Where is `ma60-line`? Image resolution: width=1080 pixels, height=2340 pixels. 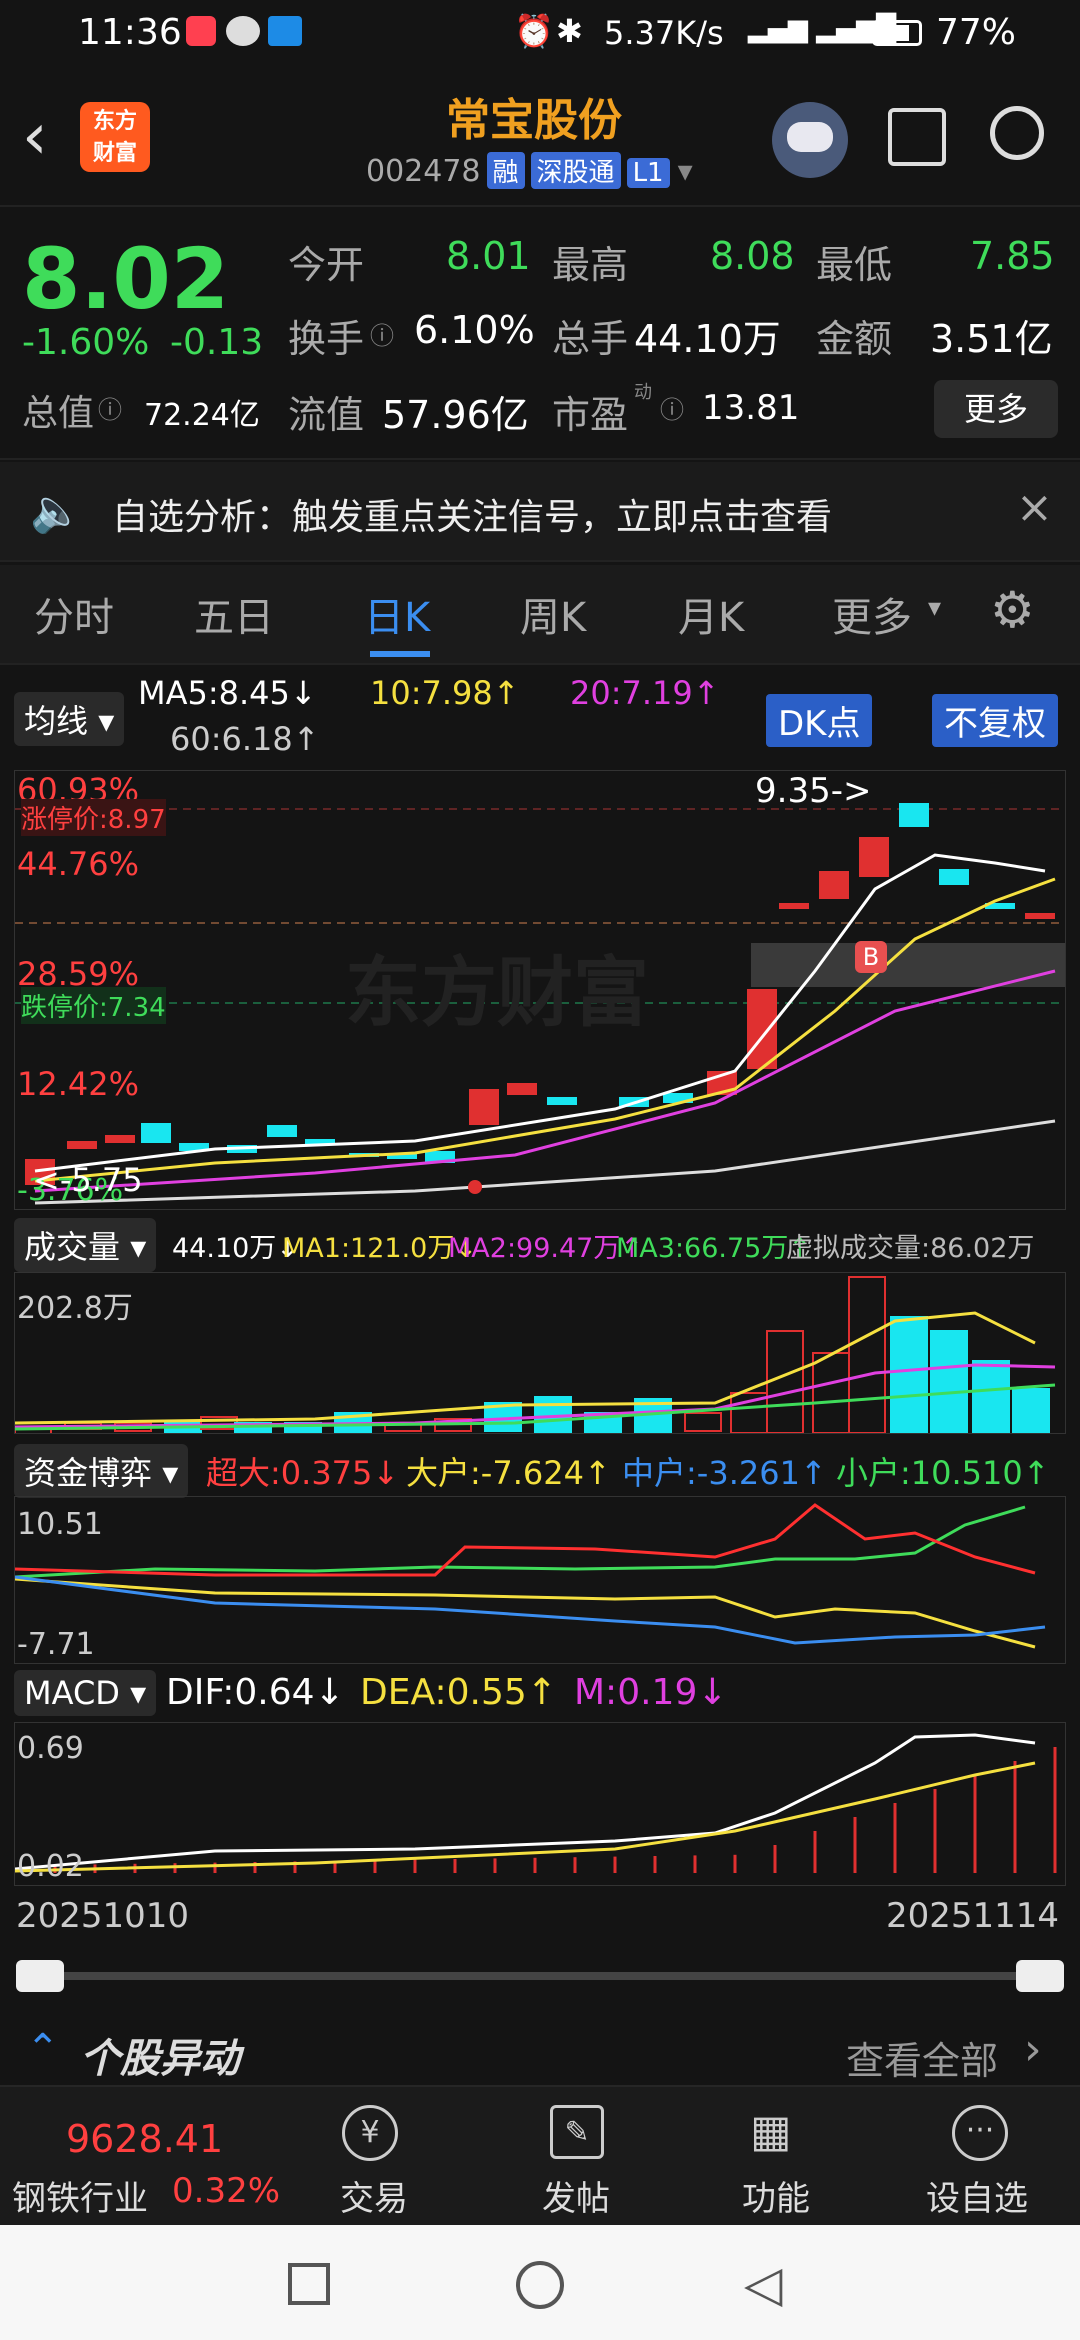
ma60-line is located at coordinates (545, 1162).